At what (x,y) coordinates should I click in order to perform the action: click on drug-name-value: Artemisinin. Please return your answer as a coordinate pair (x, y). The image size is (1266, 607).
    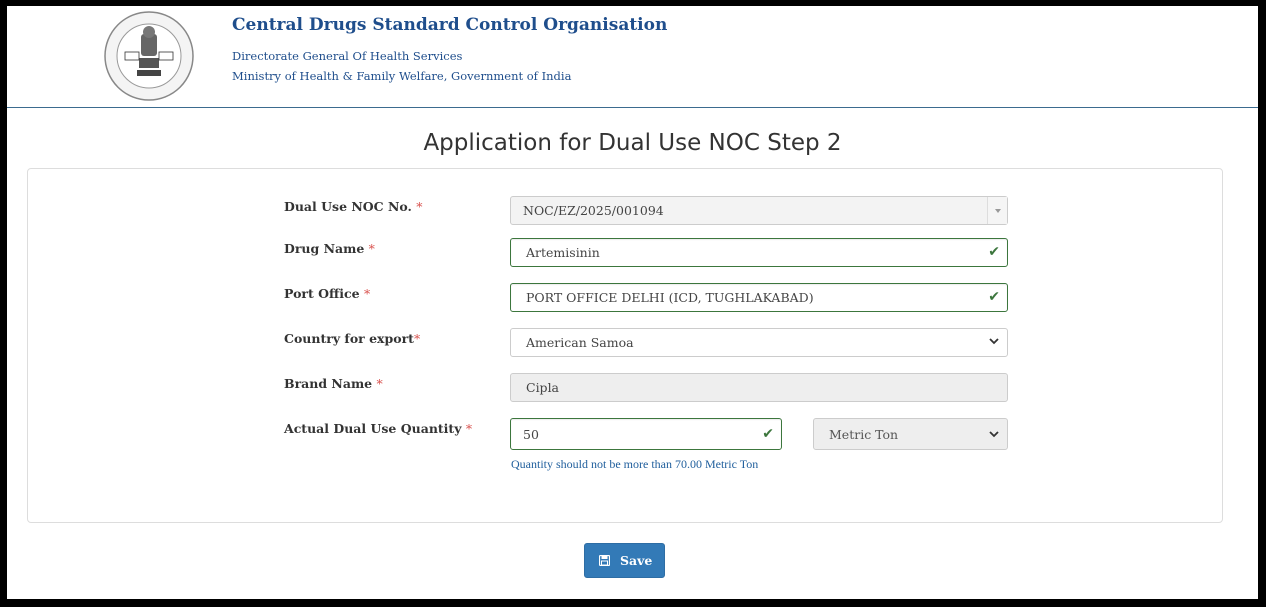
    Looking at the image, I should click on (563, 252).